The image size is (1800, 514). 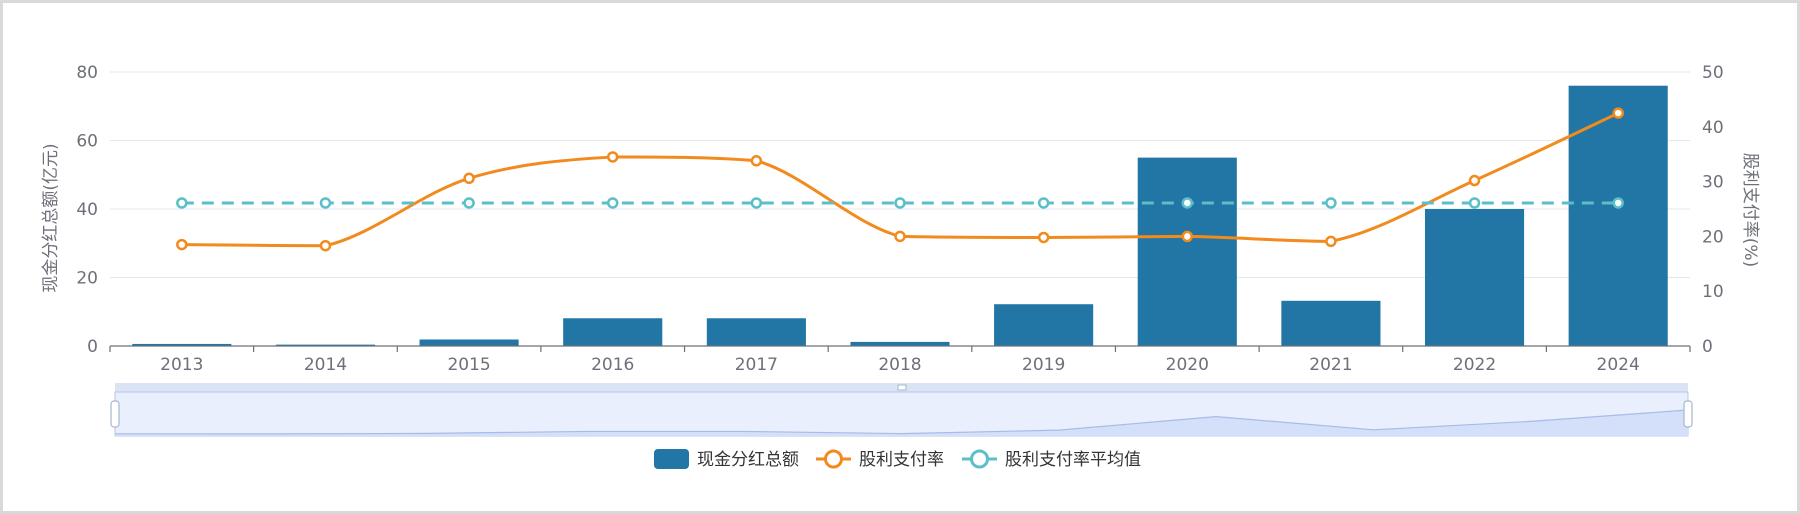 I want to click on y-right-tick-label: 10, so click(x=1713, y=292).